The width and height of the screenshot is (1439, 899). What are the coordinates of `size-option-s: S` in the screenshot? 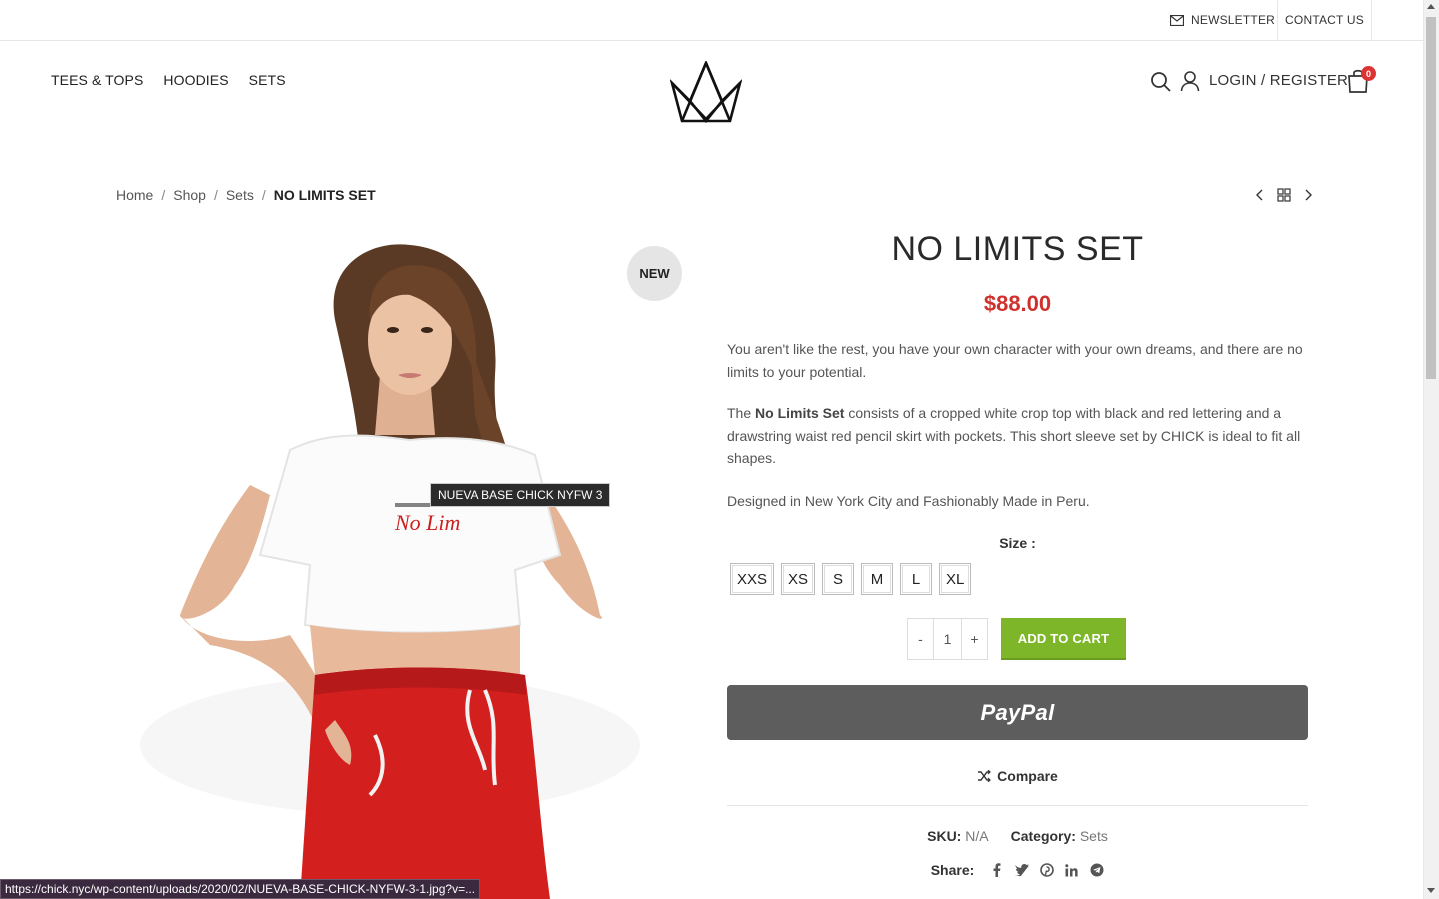 It's located at (838, 579).